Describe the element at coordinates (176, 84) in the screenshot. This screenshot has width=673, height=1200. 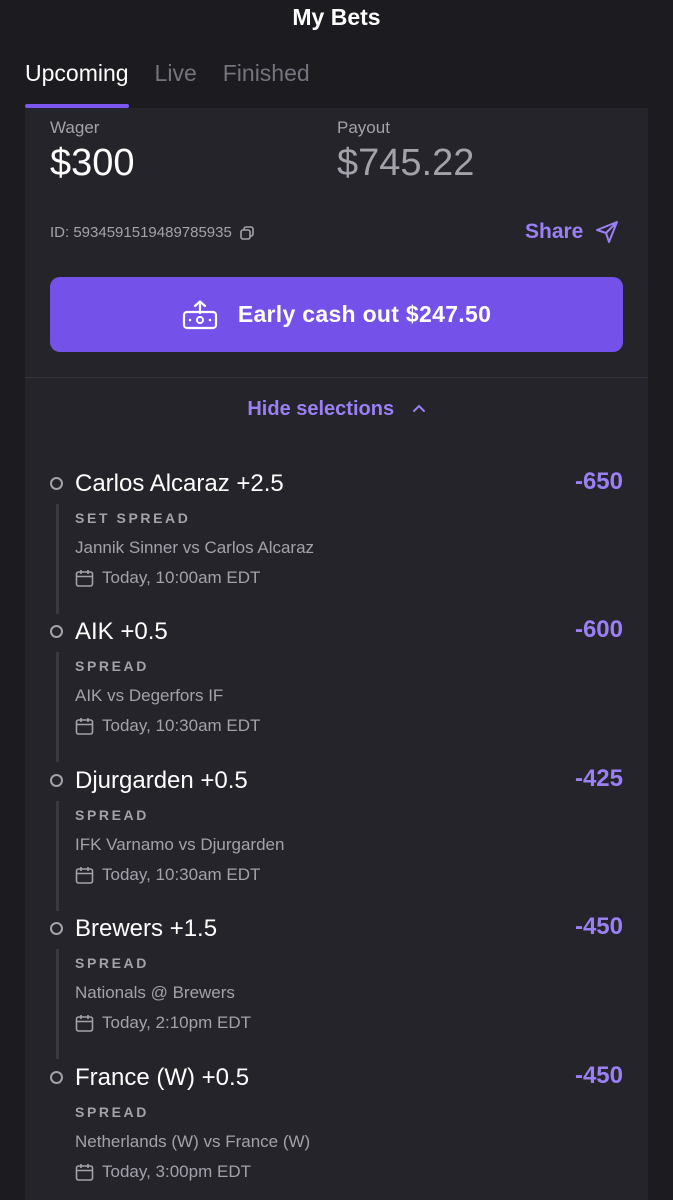
I see `tab-live: Live` at that location.